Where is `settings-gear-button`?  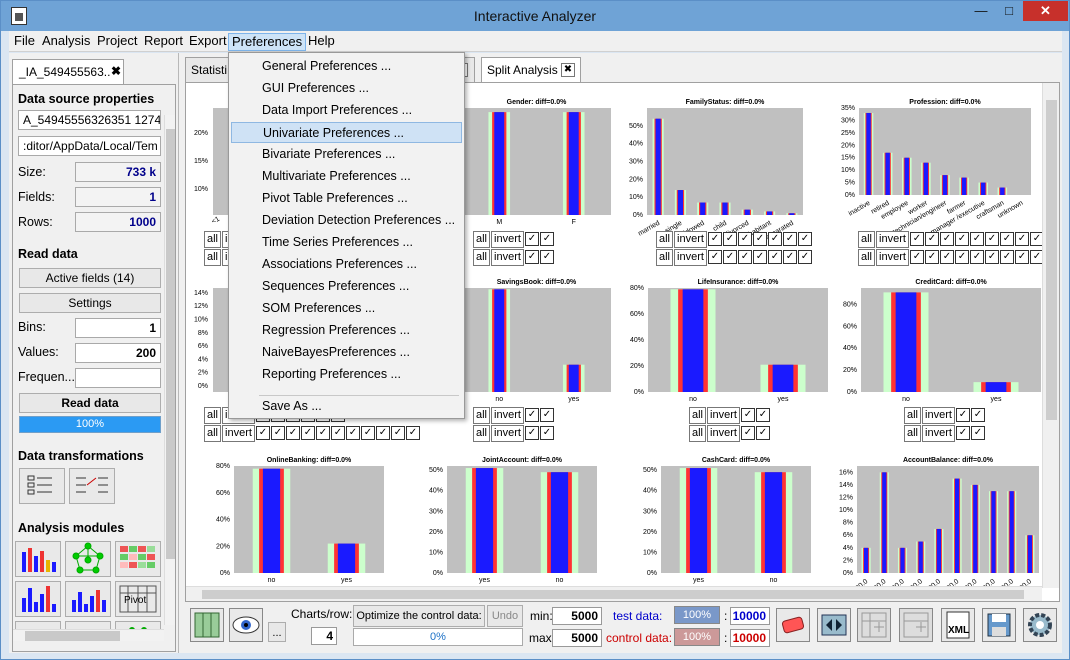
settings-gear-button is located at coordinates (1040, 625).